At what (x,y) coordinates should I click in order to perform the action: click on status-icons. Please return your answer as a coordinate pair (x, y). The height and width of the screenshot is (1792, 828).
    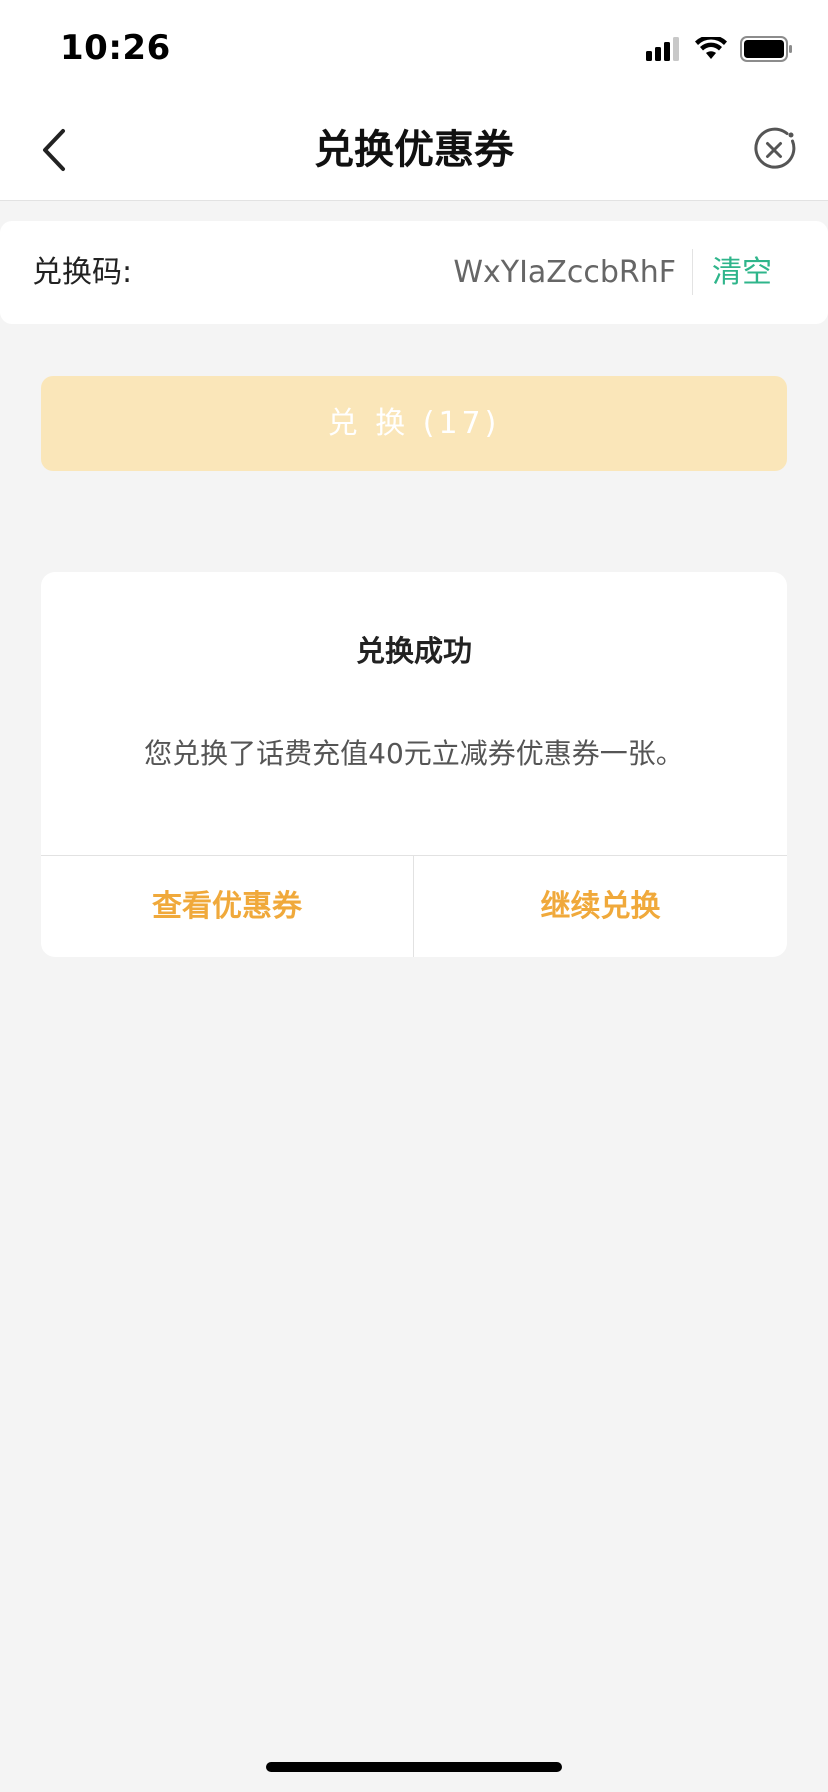
    Looking at the image, I should click on (720, 49).